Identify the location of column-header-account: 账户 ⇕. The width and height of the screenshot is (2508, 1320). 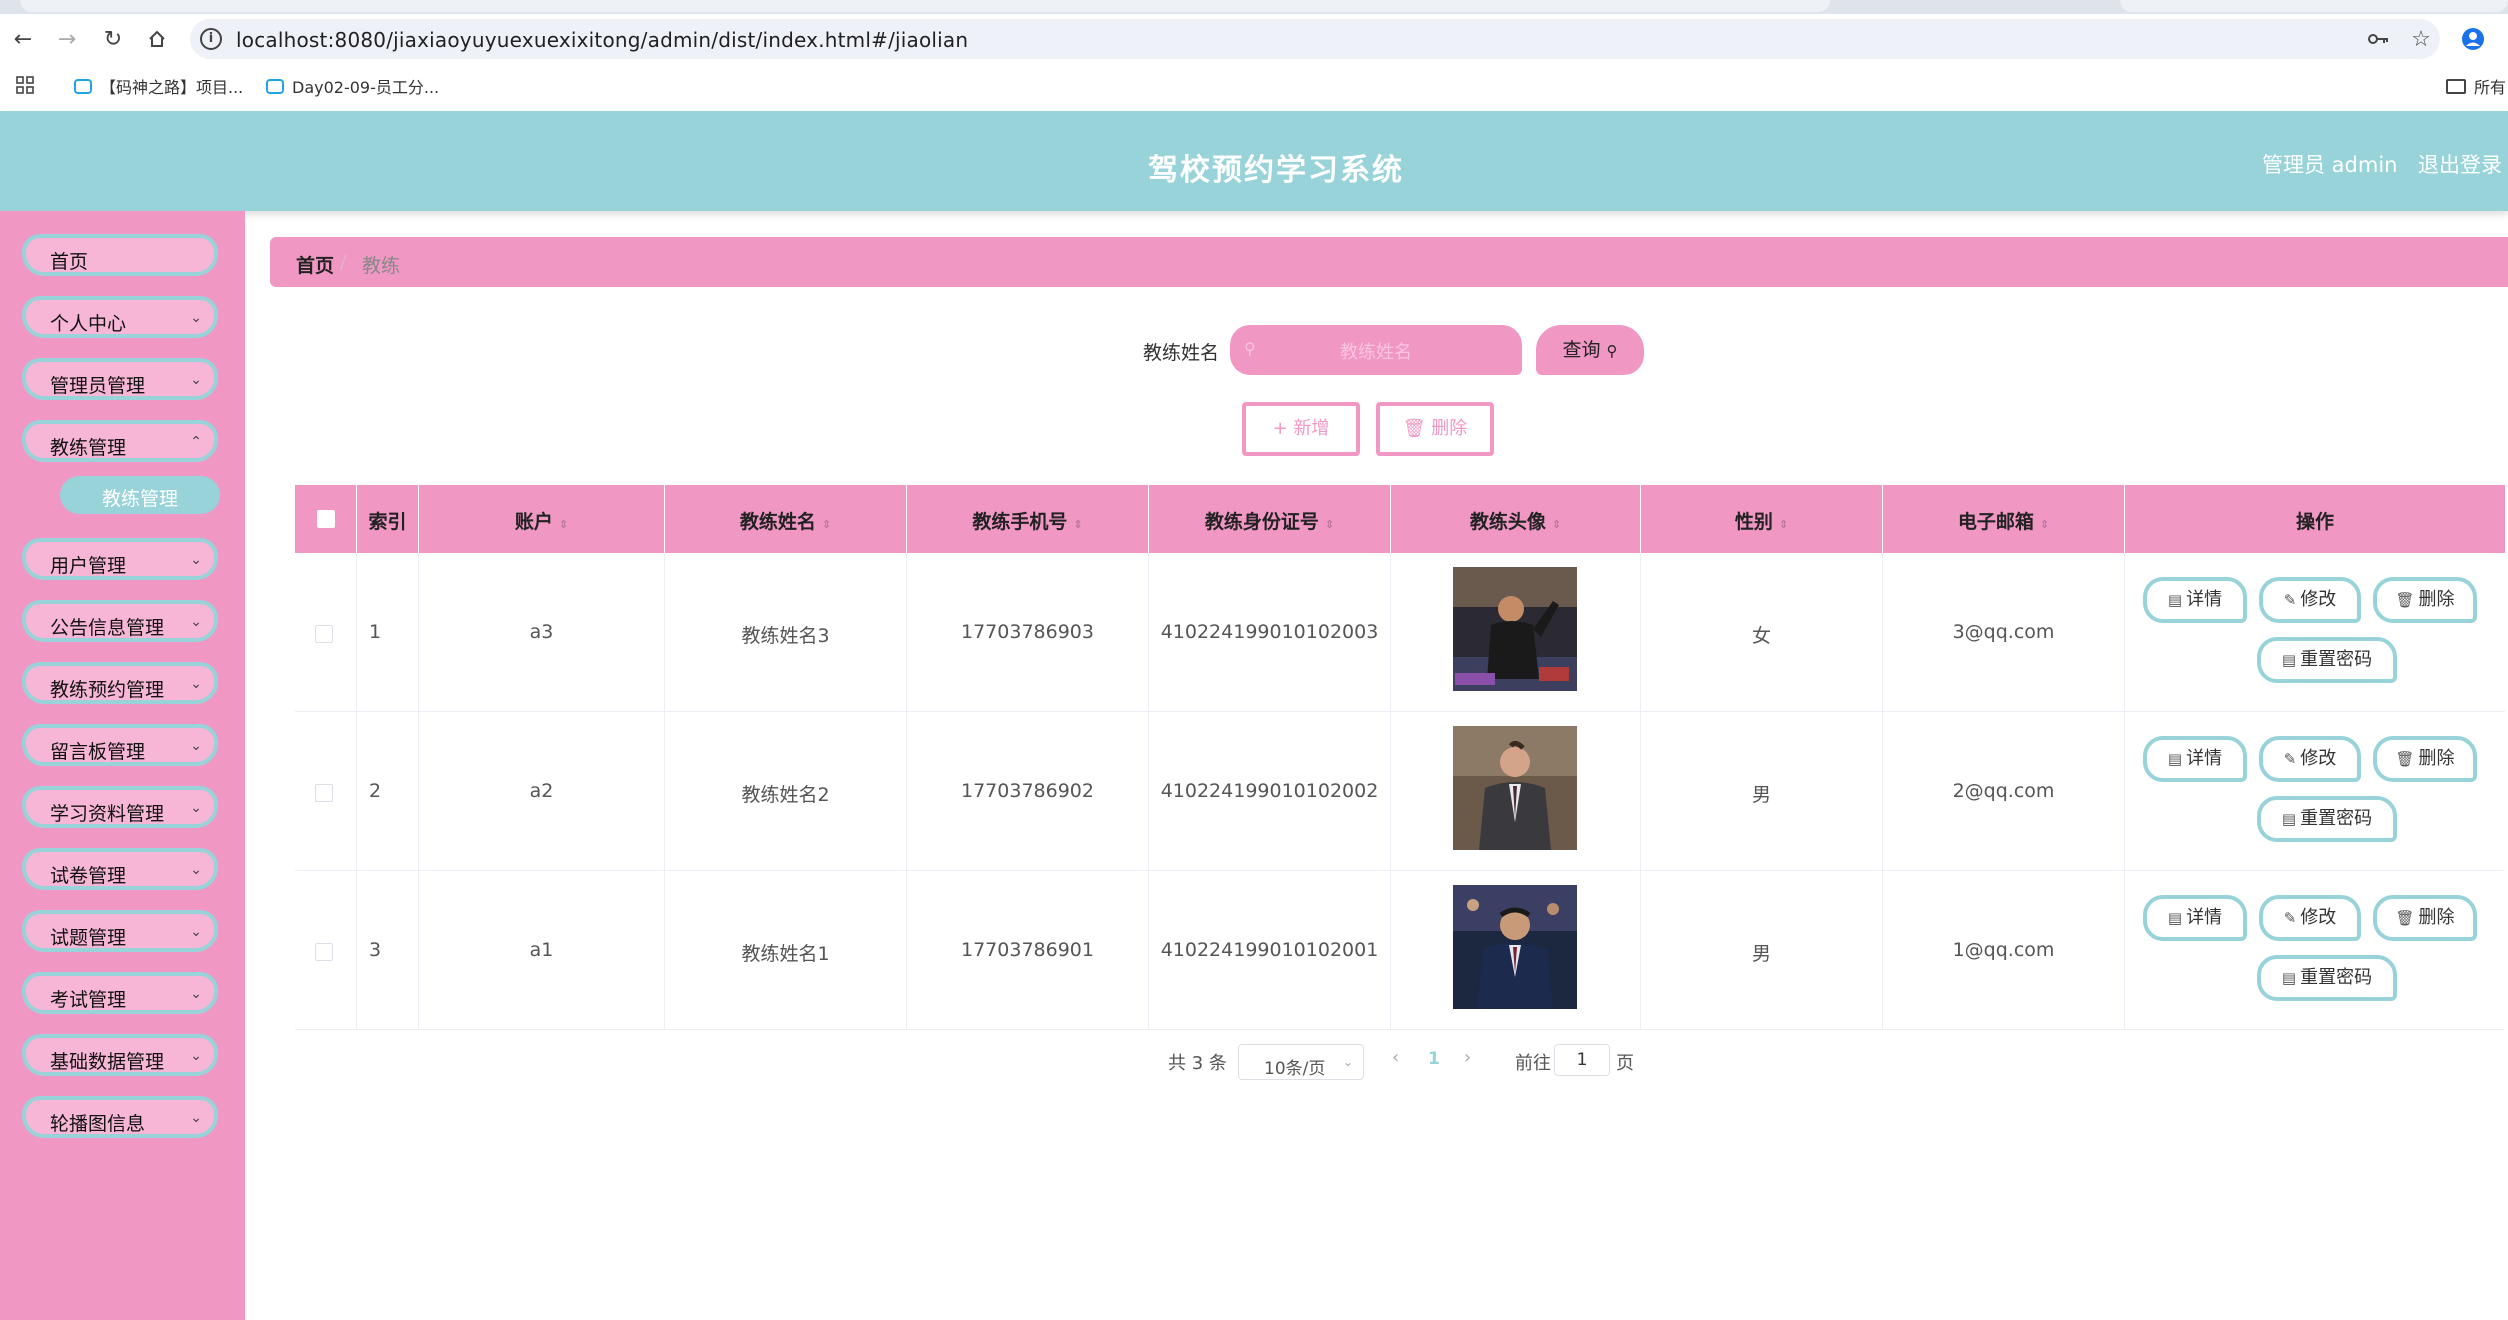
(542, 519).